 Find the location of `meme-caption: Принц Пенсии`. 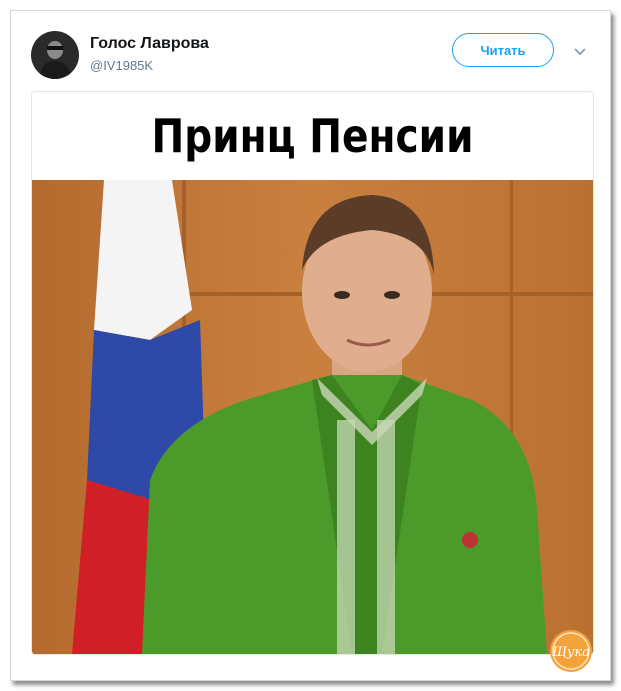

meme-caption: Принц Пенсии is located at coordinates (312, 136).